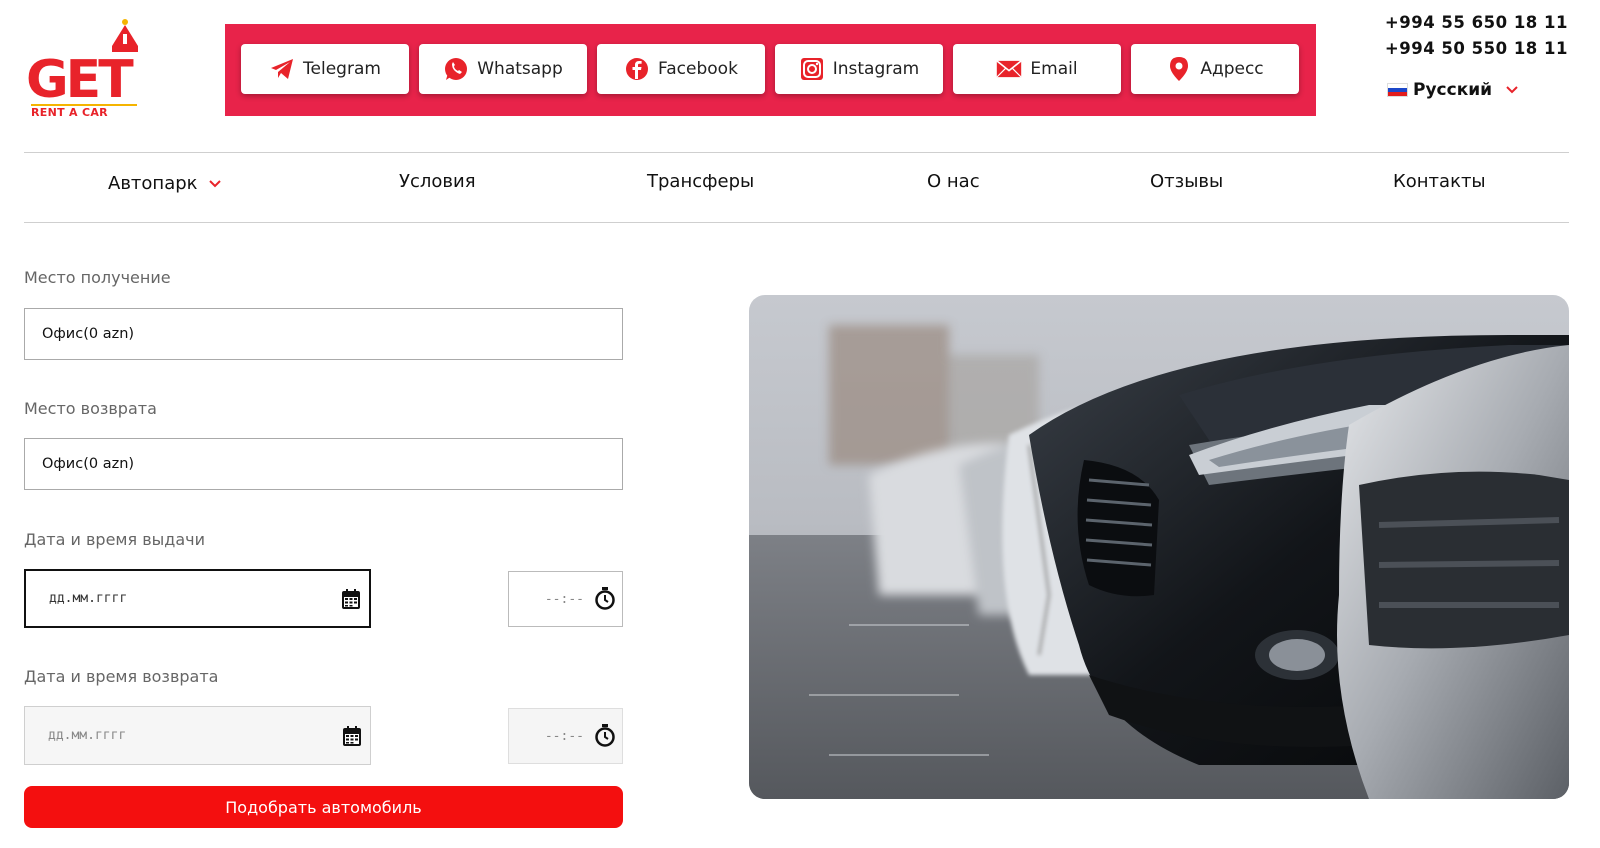 This screenshot has height=848, width=1600. What do you see at coordinates (87, 735) in the screenshot?
I see `return-date-placeholder: дд.мм.гггг` at bounding box center [87, 735].